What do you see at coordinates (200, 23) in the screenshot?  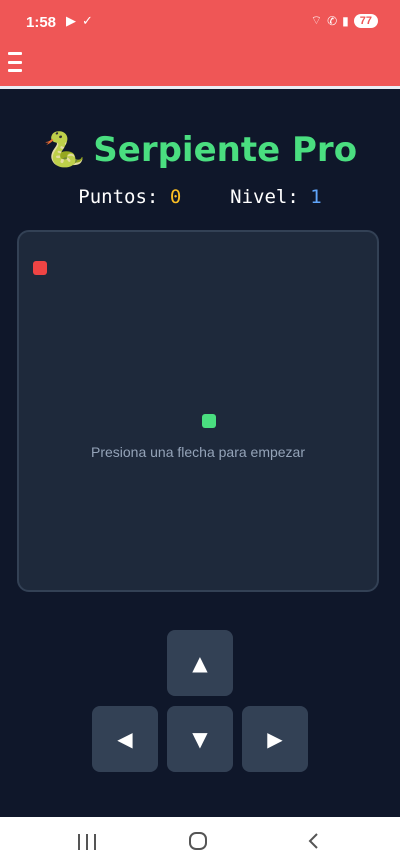 I see `status-bar: 1:58 ▶ ✓ ⌔ ✆ ▮ 77` at bounding box center [200, 23].